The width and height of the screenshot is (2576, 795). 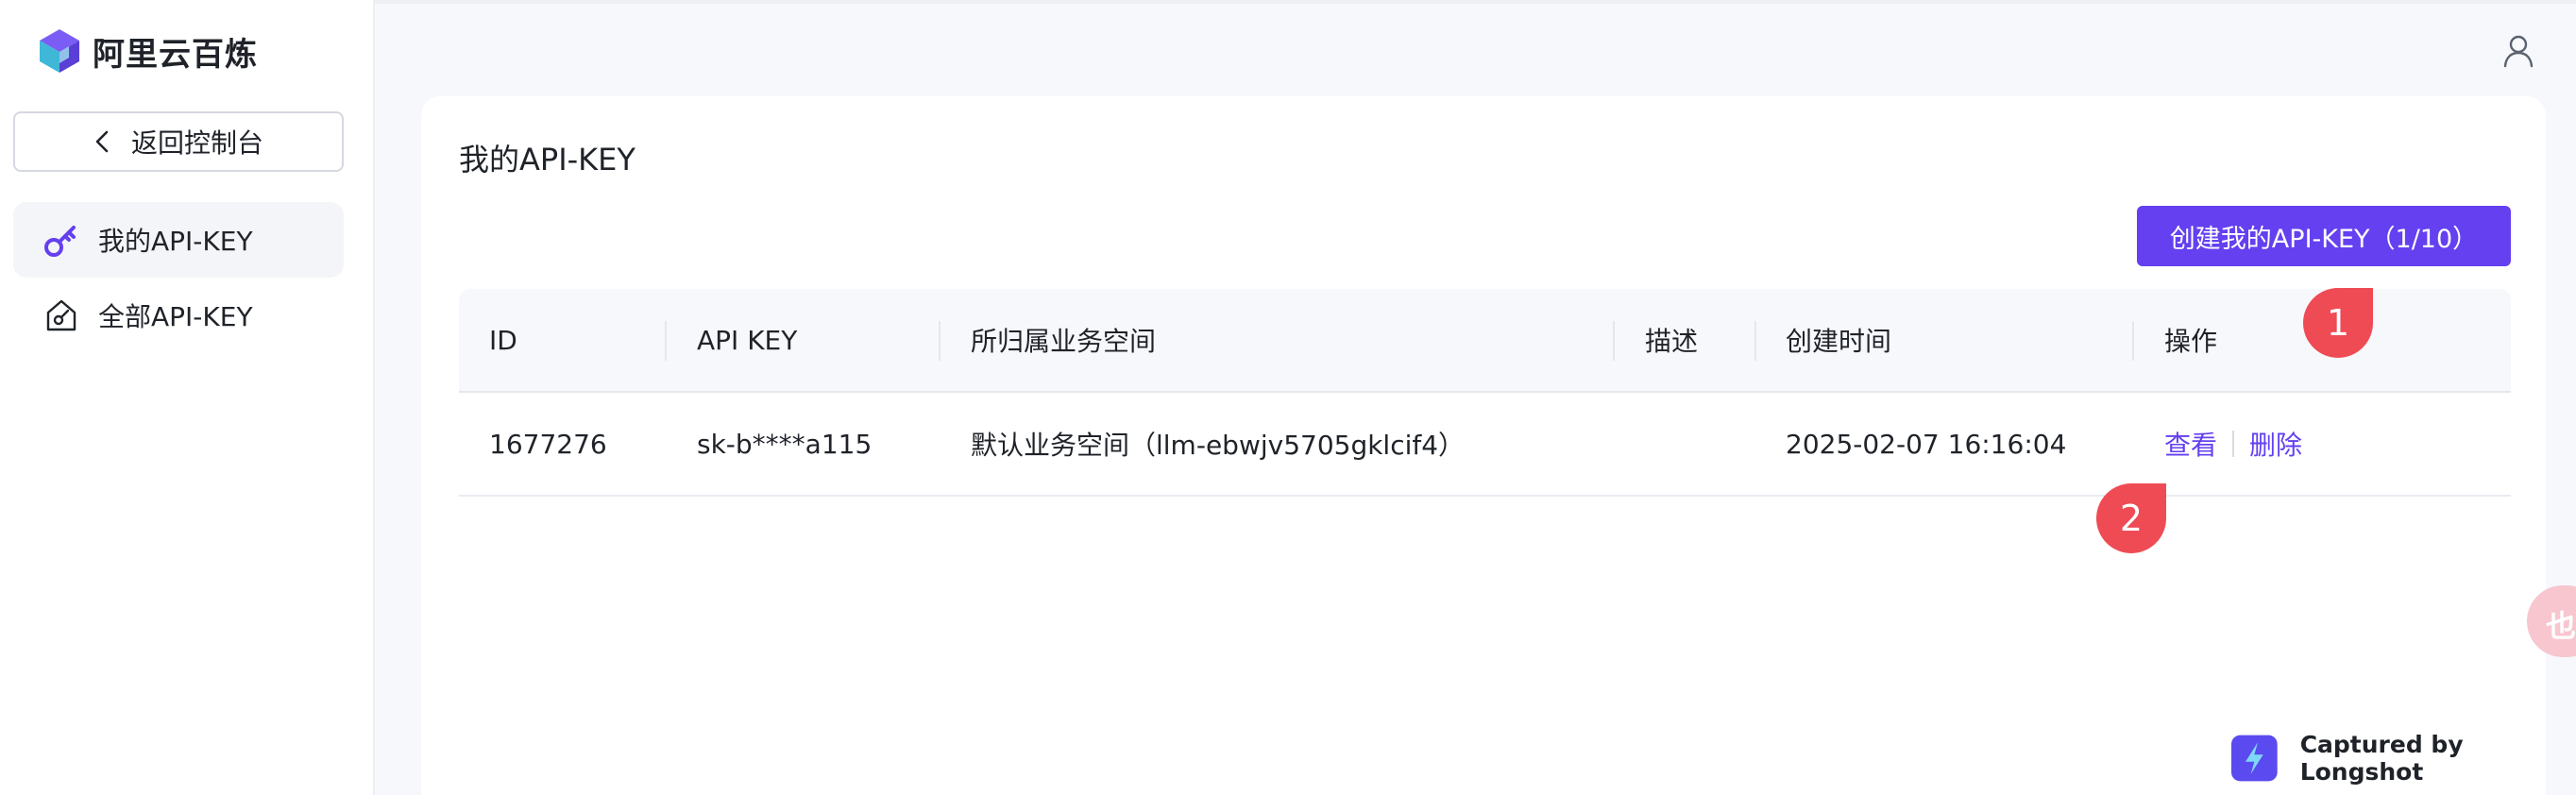 What do you see at coordinates (548, 444) in the screenshot?
I see `cell-id: 1677276` at bounding box center [548, 444].